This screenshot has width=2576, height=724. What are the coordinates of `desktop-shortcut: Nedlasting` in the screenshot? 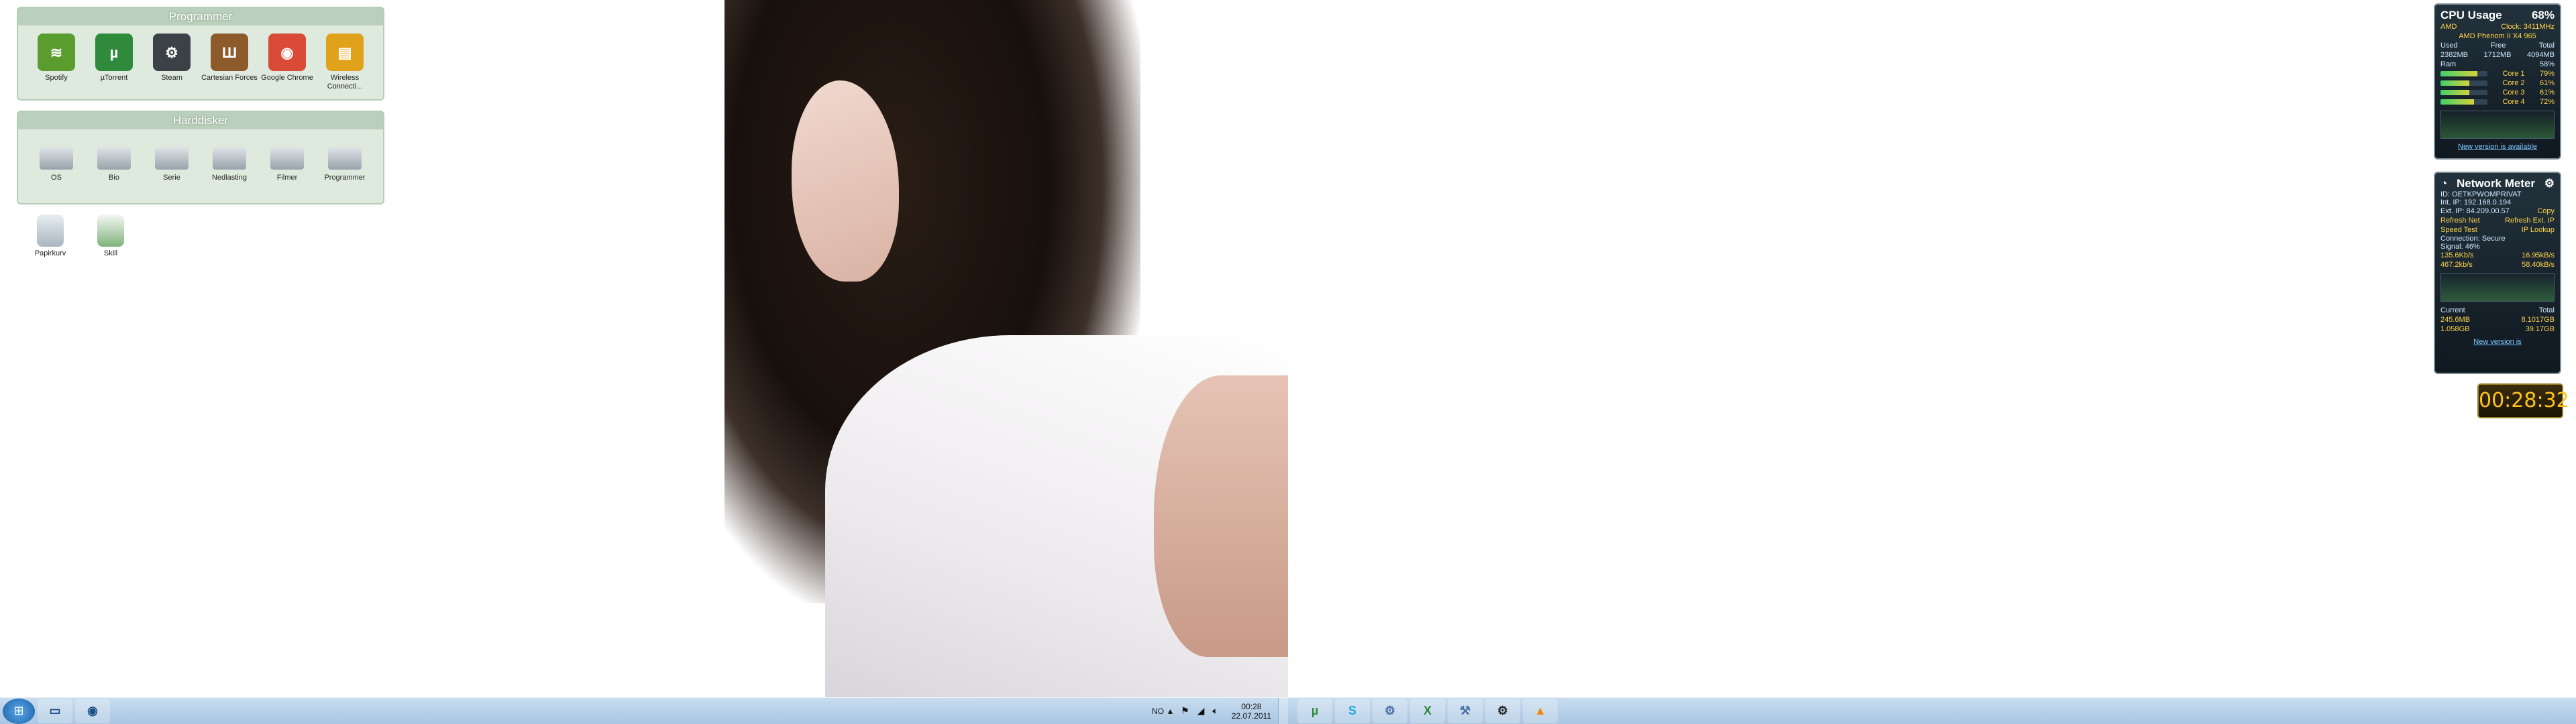 It's located at (229, 159).